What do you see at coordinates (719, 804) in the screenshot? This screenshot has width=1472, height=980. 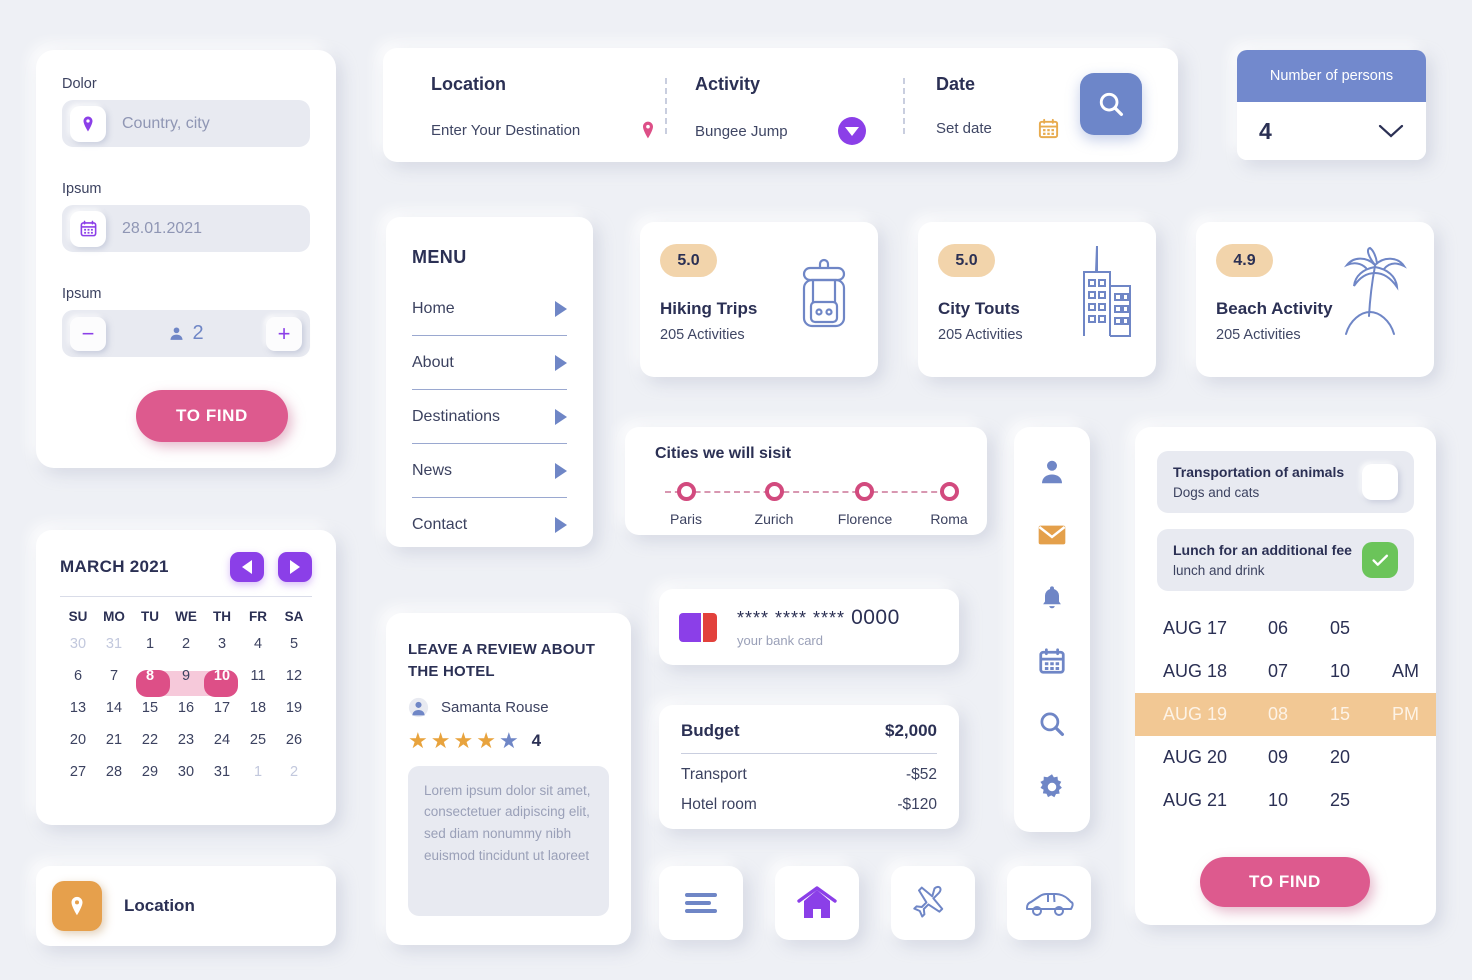 I see `budget-row-label: Hotel room` at bounding box center [719, 804].